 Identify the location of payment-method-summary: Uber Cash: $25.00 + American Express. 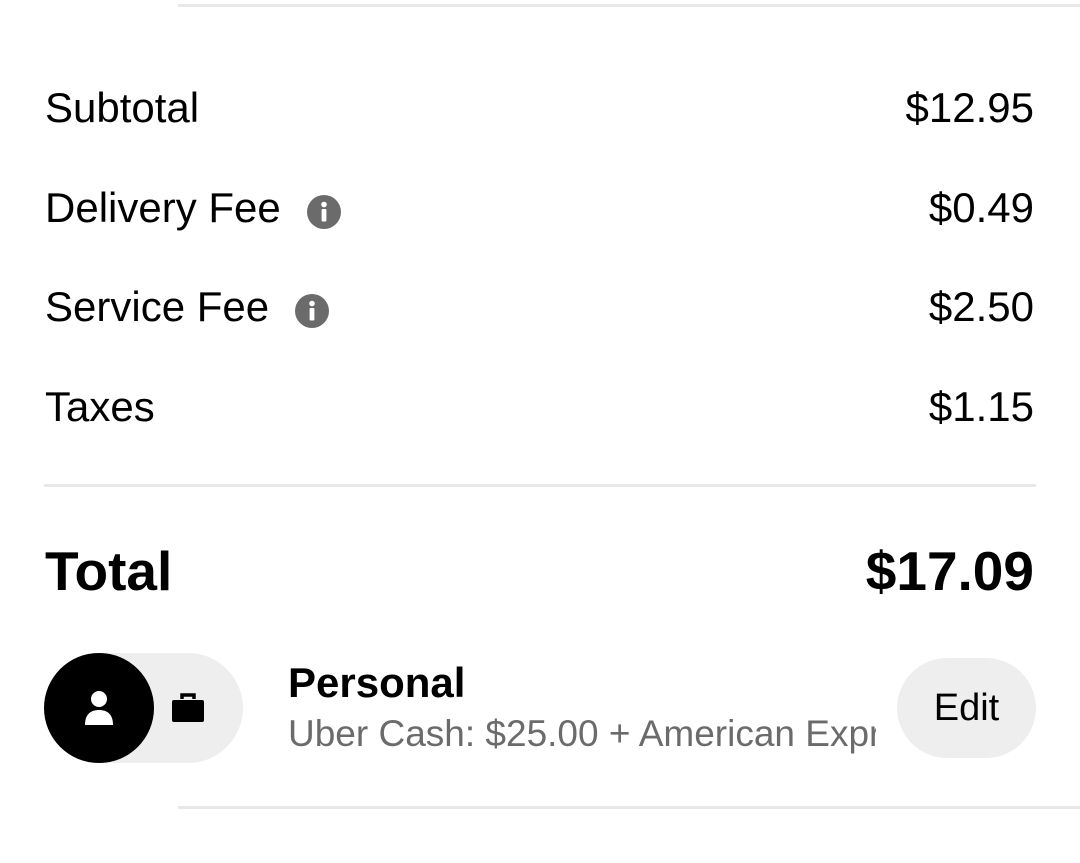
(582, 733).